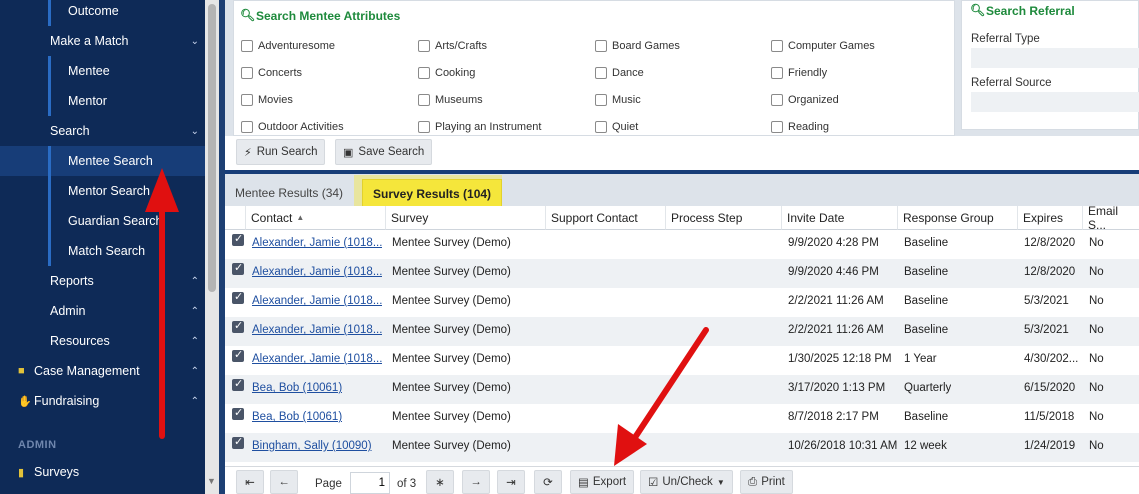 The width and height of the screenshot is (1139, 494). Describe the element at coordinates (102, 101) in the screenshot. I see `sidebar-item-mentor: Mentor` at that location.